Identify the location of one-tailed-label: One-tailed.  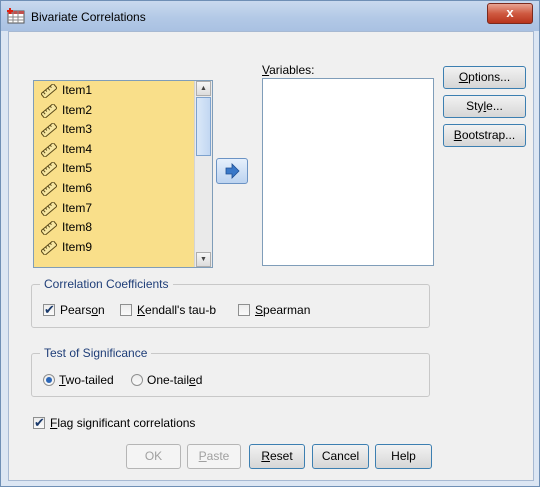
(174, 380).